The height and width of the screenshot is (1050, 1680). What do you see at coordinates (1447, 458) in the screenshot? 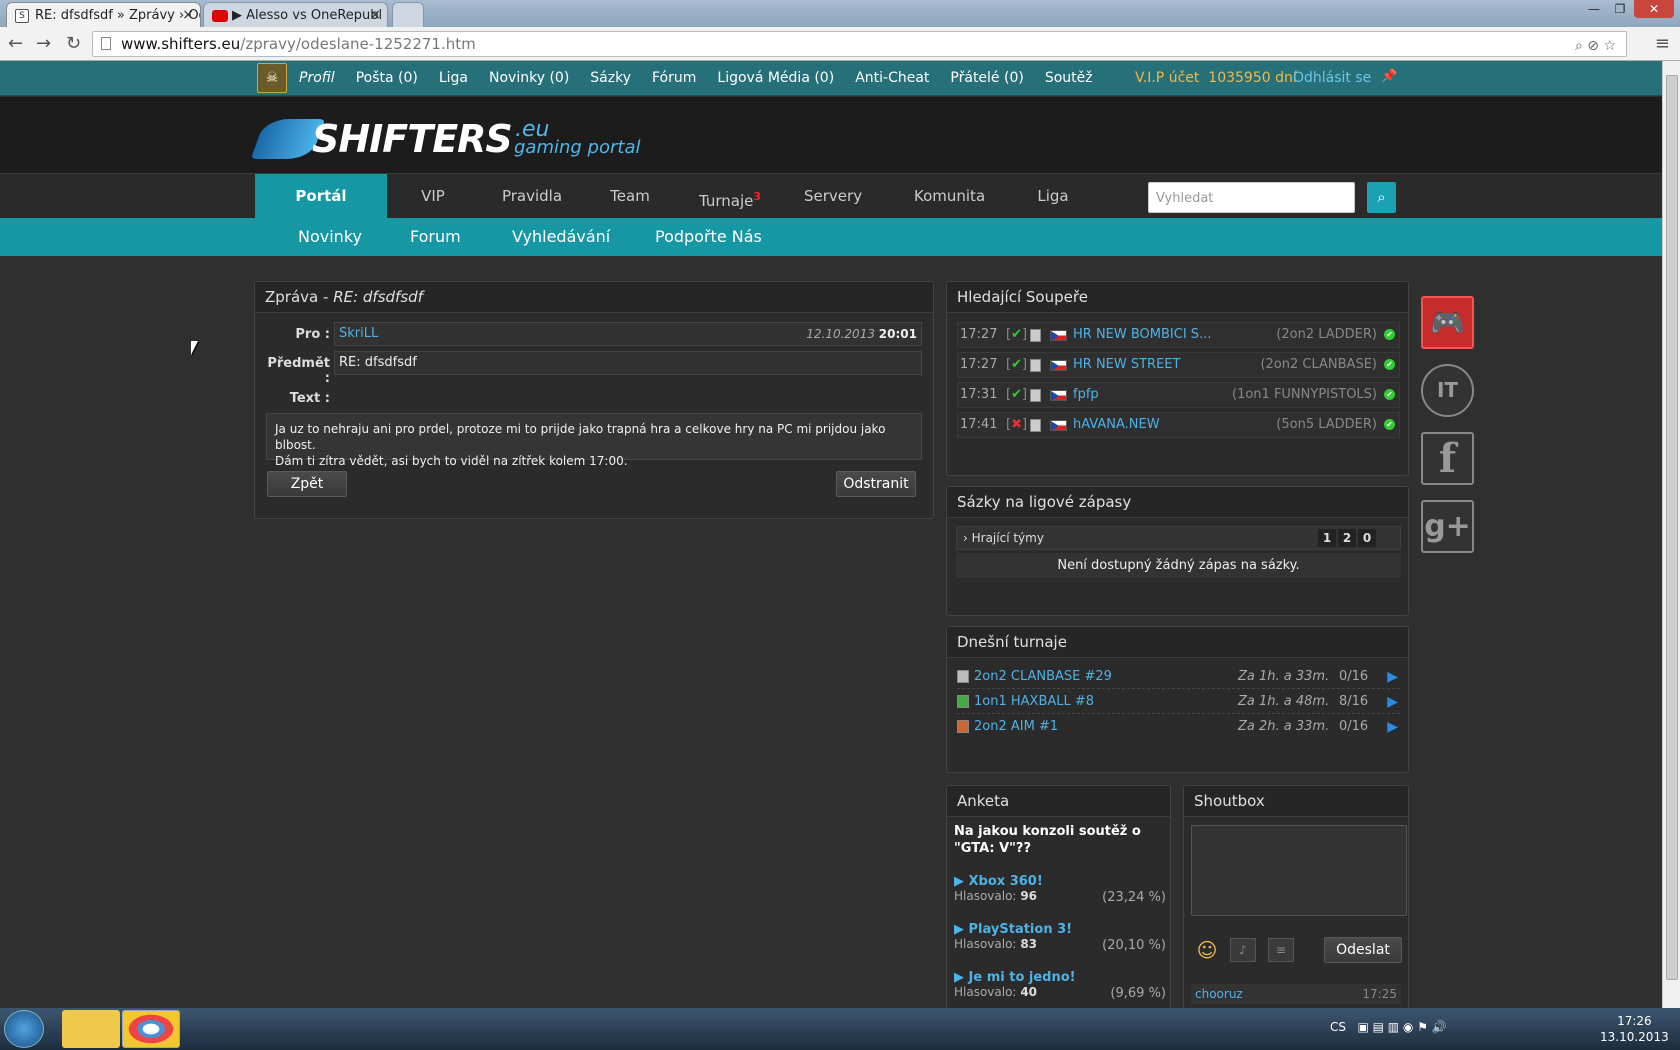
I see `facebook-icon: f` at bounding box center [1447, 458].